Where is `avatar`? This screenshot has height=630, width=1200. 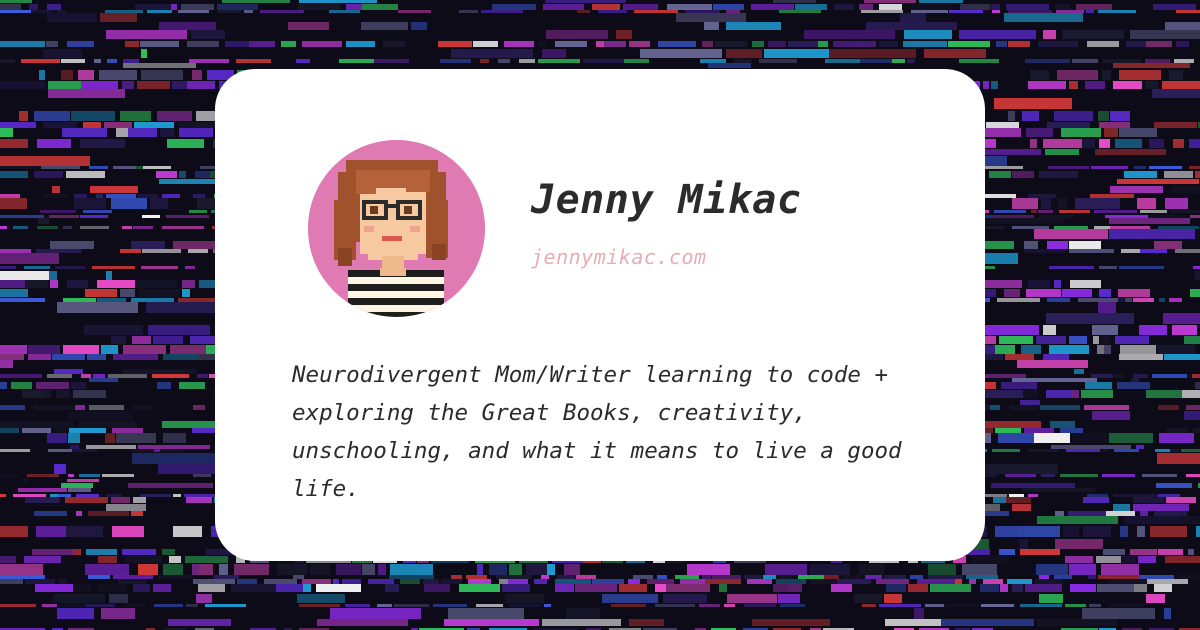
avatar is located at coordinates (396, 228).